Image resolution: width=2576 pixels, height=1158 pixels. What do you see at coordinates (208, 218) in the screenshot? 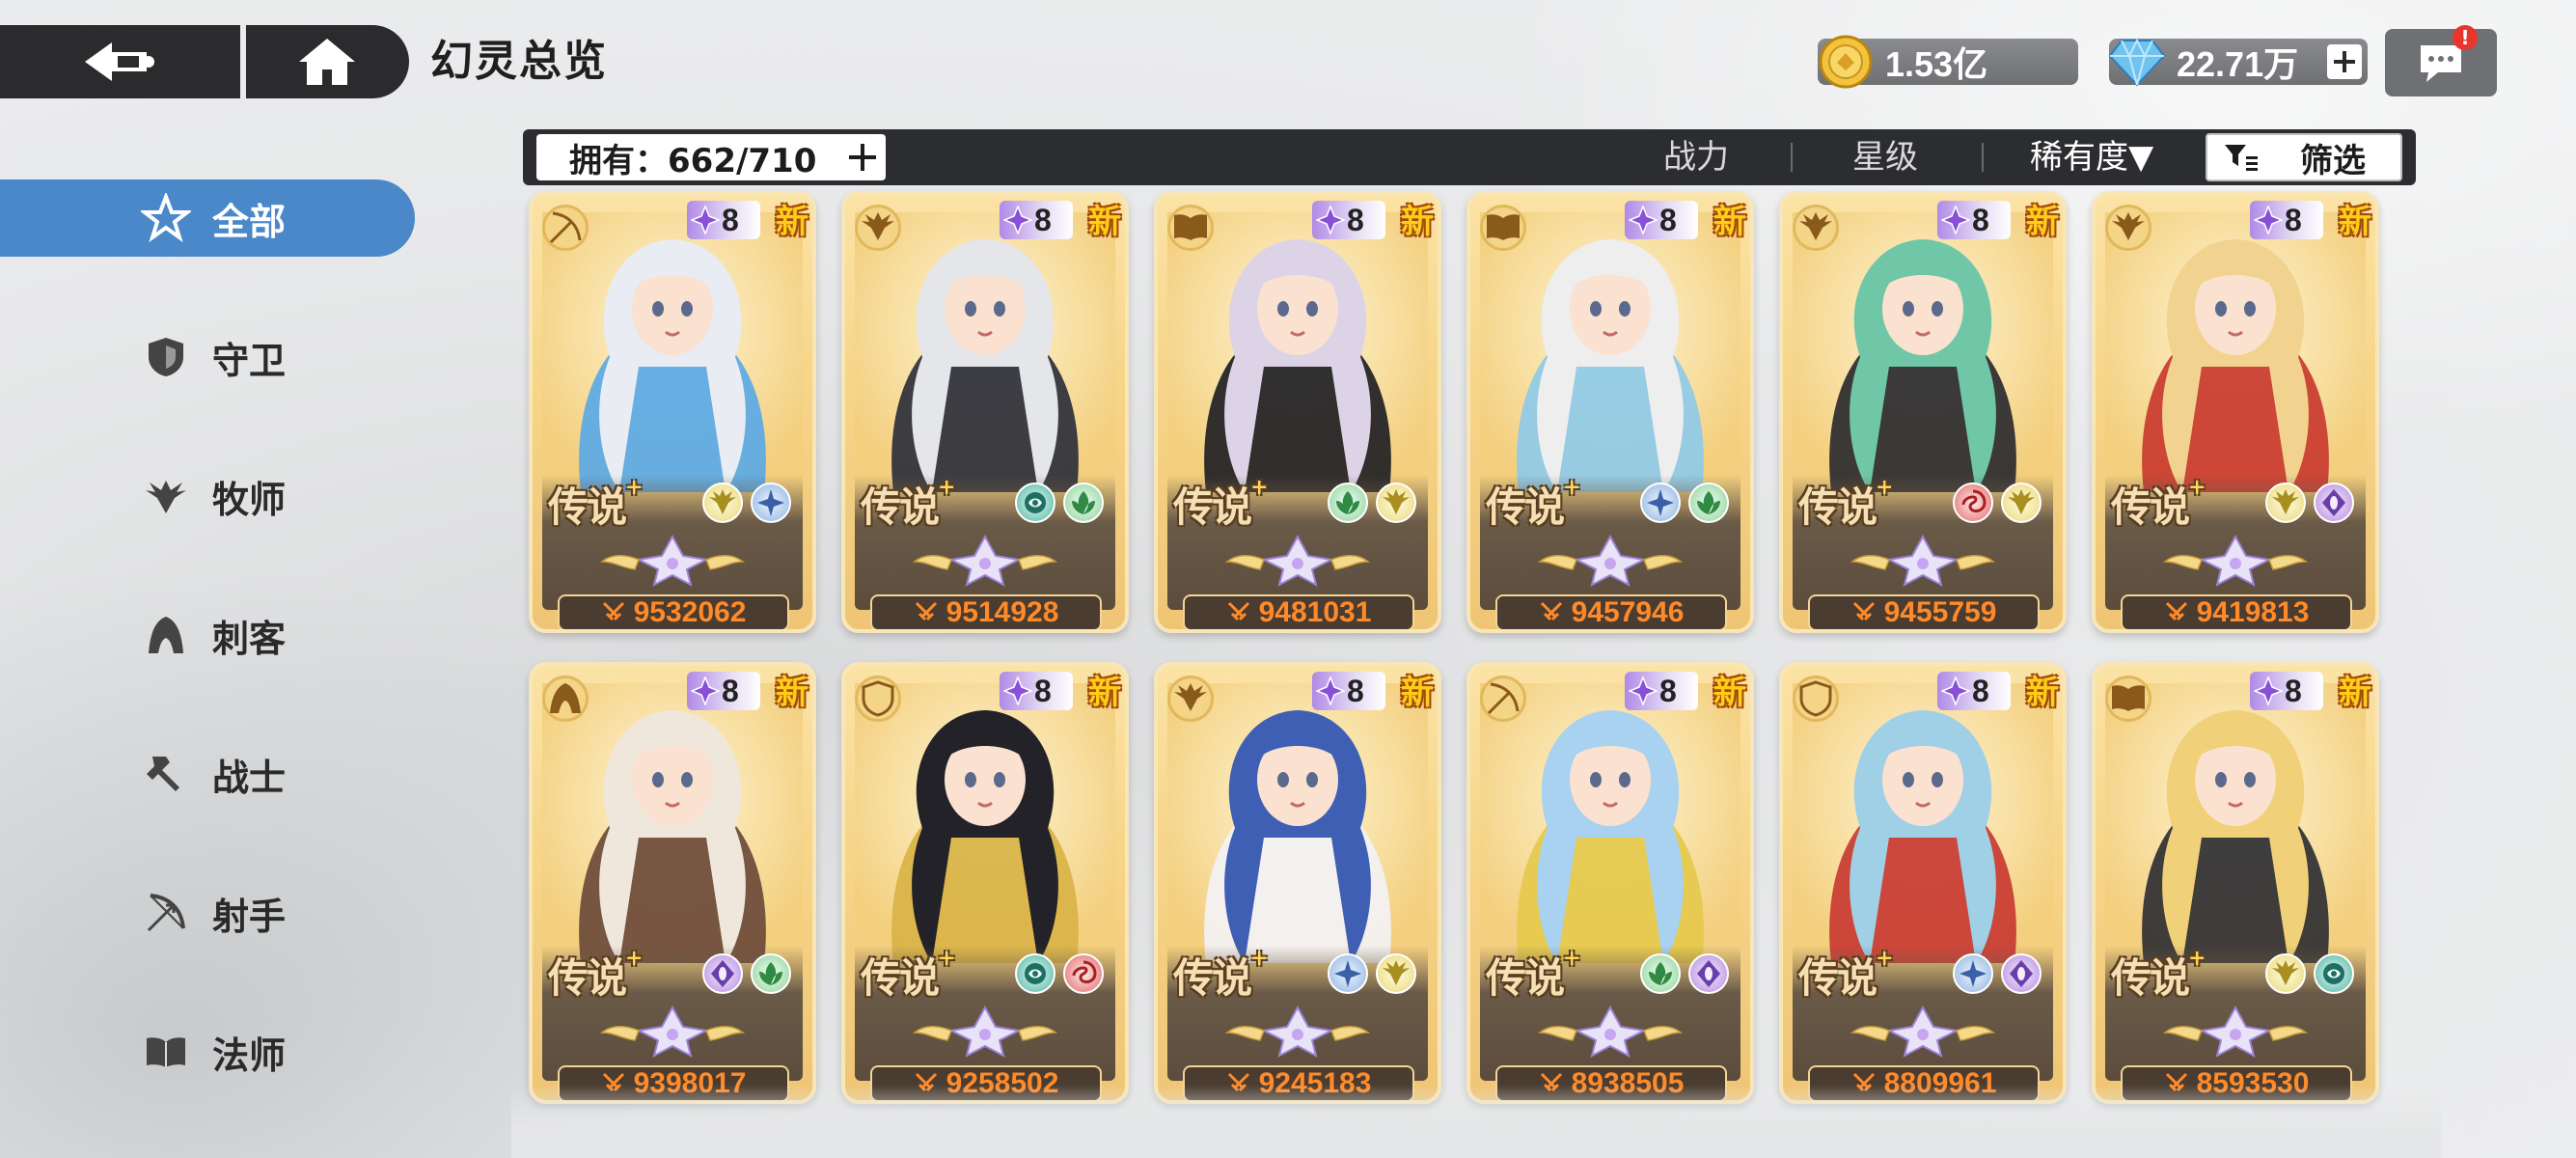
I see `sidebar-item-all: 全部` at bounding box center [208, 218].